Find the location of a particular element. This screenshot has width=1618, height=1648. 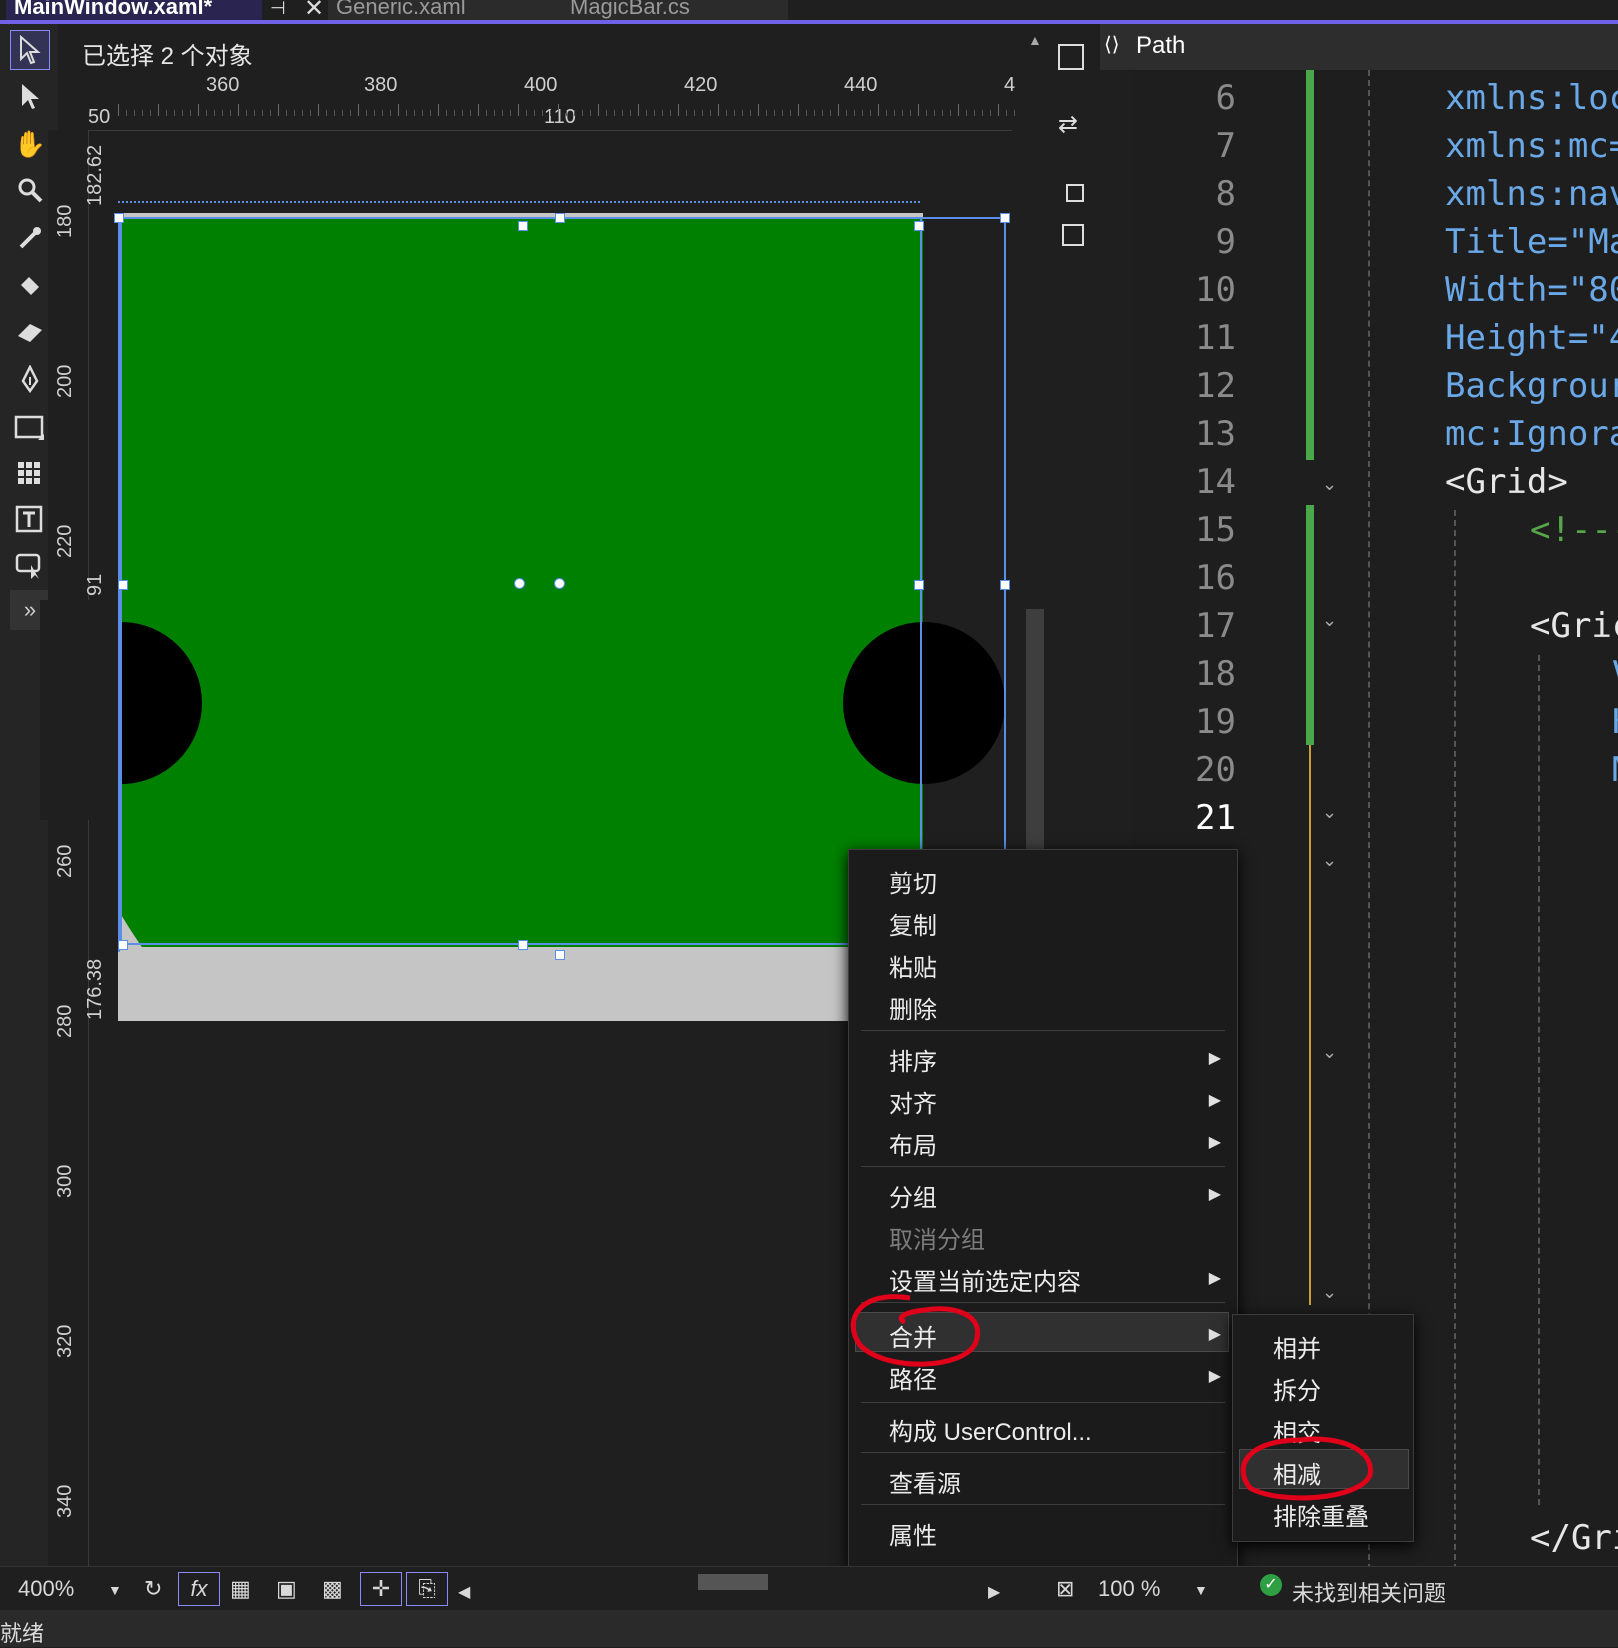

editor-zoom-dropdown-icon: ▼ is located at coordinates (1201, 1590).